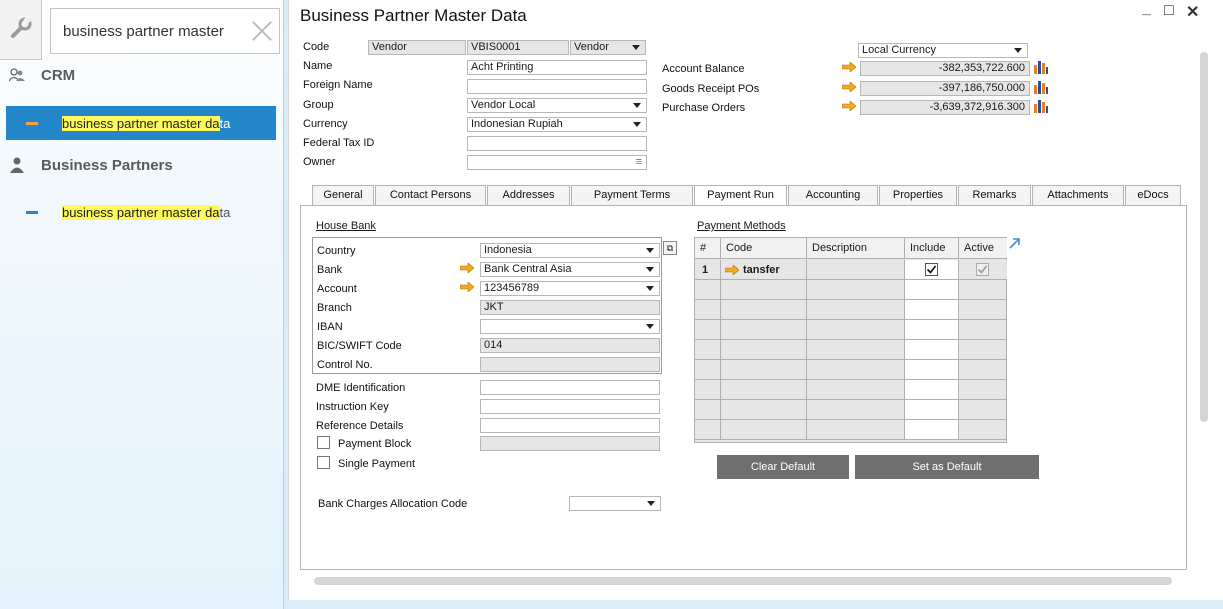 Image resolution: width=1223 pixels, height=609 pixels. Describe the element at coordinates (528, 195) in the screenshot. I see `tab-addresses: Addresses` at that location.